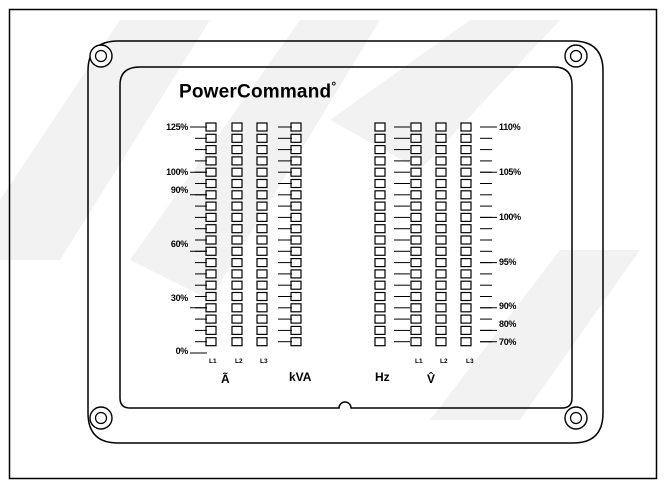  What do you see at coordinates (508, 262) in the screenshot?
I see `right-scale-label: 95%` at bounding box center [508, 262].